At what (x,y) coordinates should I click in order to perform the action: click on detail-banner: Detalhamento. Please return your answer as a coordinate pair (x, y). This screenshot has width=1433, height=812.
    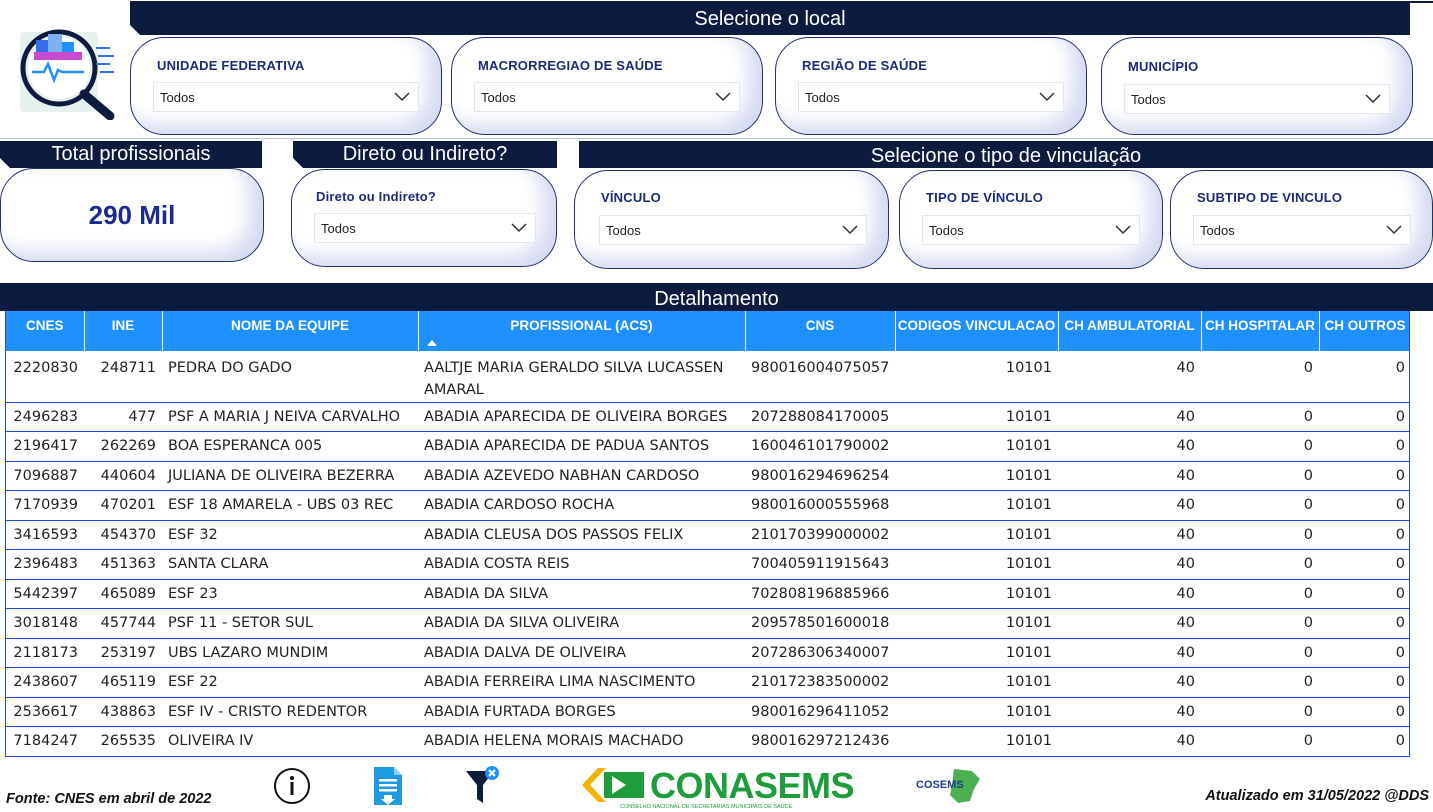
    Looking at the image, I should click on (716, 297).